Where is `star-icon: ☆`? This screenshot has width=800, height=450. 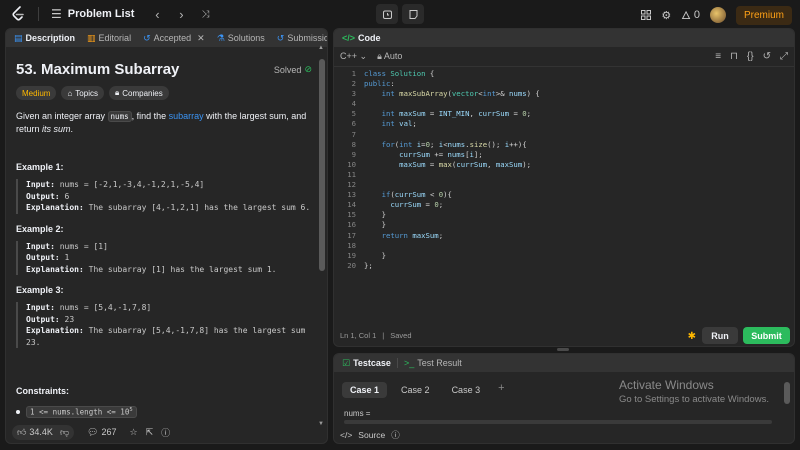
star-icon: ☆ is located at coordinates (134, 432).